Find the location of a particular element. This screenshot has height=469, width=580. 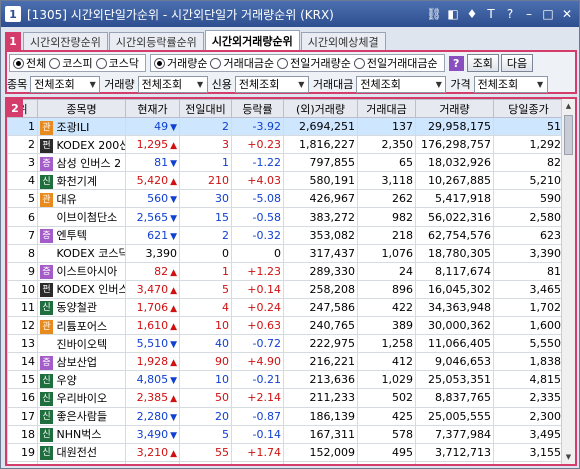

search-button: 조회 is located at coordinates (482, 63).